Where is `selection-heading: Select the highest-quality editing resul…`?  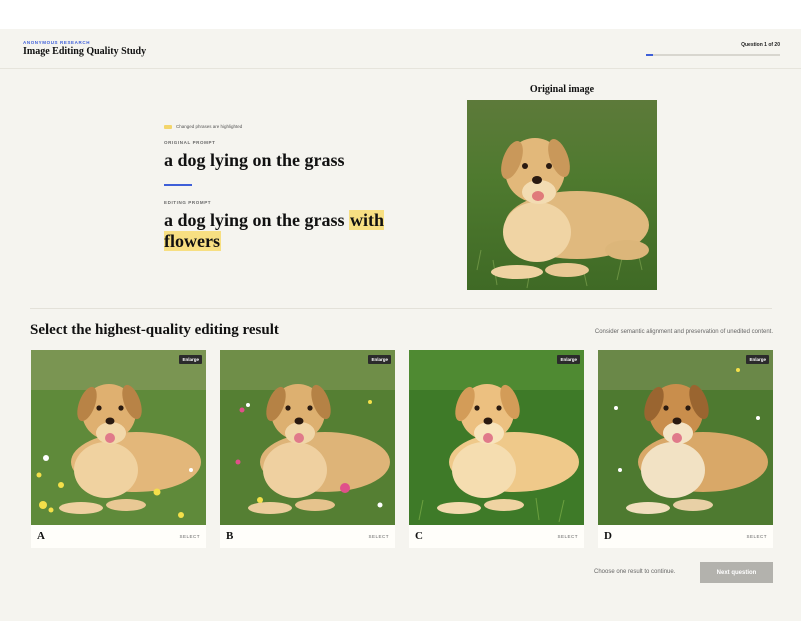 selection-heading: Select the highest-quality editing resul… is located at coordinates (154, 330).